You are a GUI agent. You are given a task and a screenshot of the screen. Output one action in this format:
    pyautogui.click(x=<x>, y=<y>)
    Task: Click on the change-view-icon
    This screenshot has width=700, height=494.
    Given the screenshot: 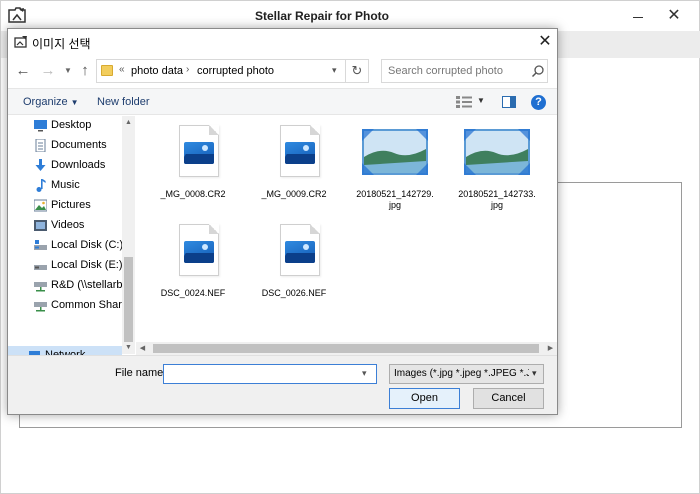 What is the action you would take?
    pyautogui.click(x=464, y=102)
    